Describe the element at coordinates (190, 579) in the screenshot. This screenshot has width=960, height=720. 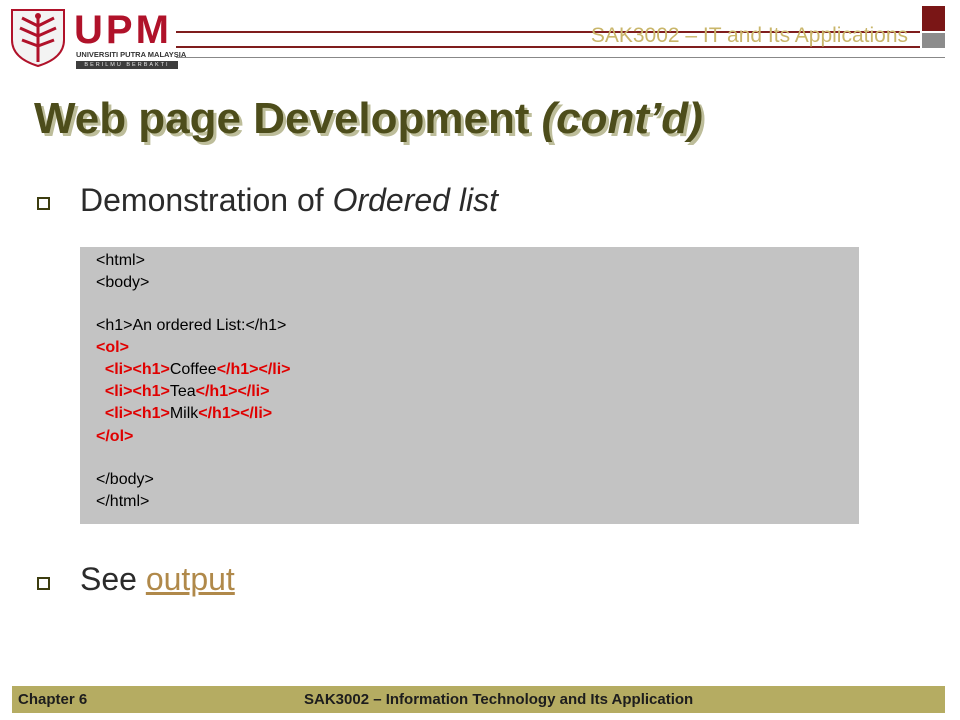
I see `output-link: output` at that location.